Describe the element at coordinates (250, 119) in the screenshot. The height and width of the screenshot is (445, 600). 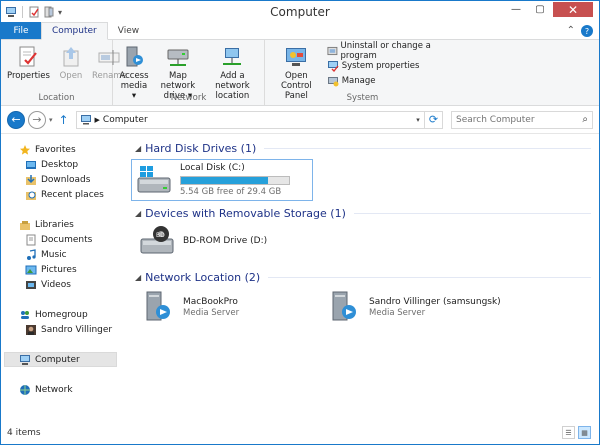
I see `address-bar: ▶ Computer ▾` at that location.